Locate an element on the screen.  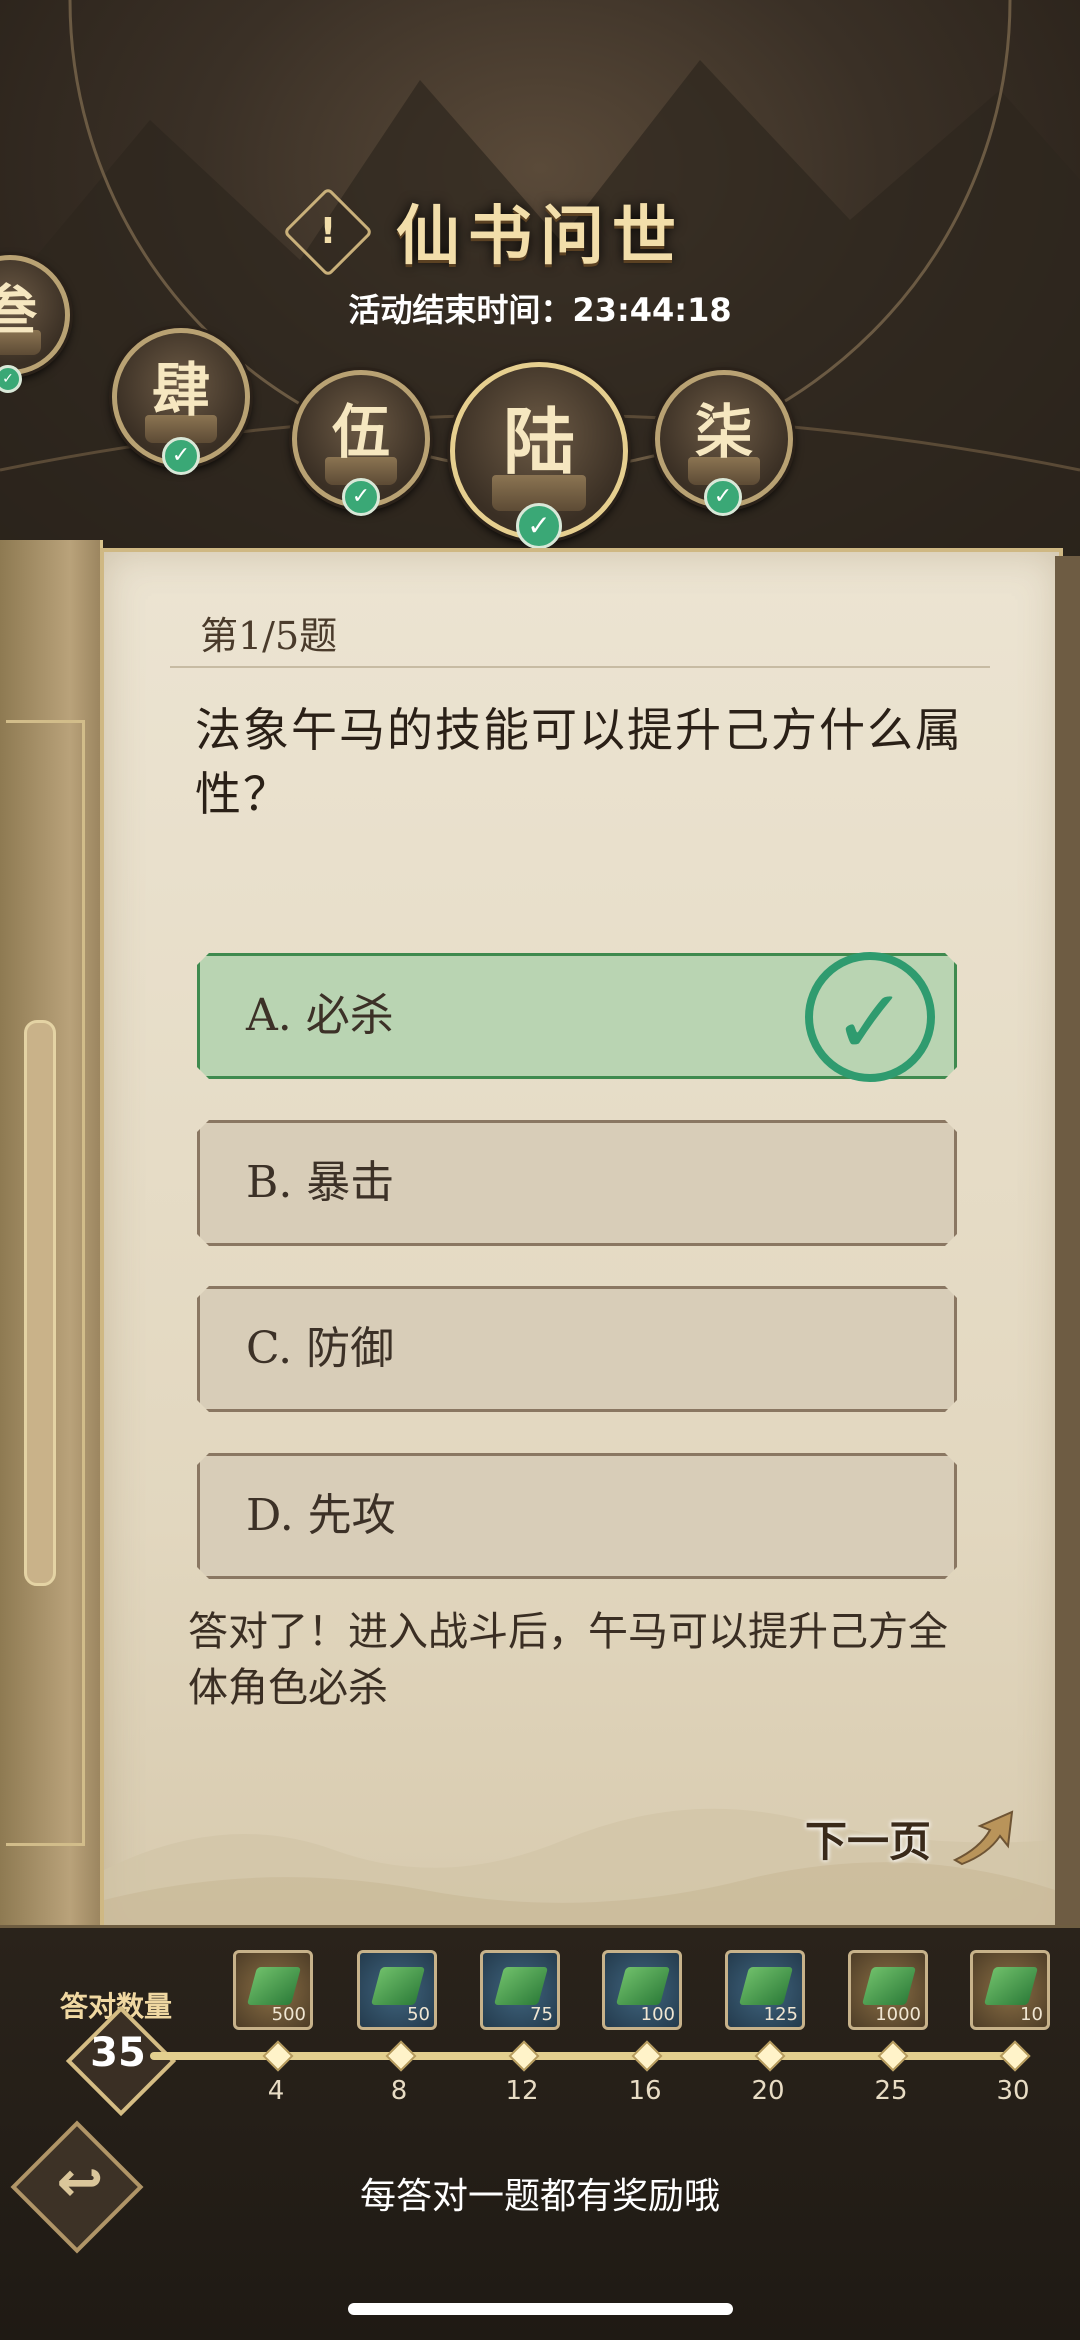
book-right-edge is located at coordinates (1067, 1241).